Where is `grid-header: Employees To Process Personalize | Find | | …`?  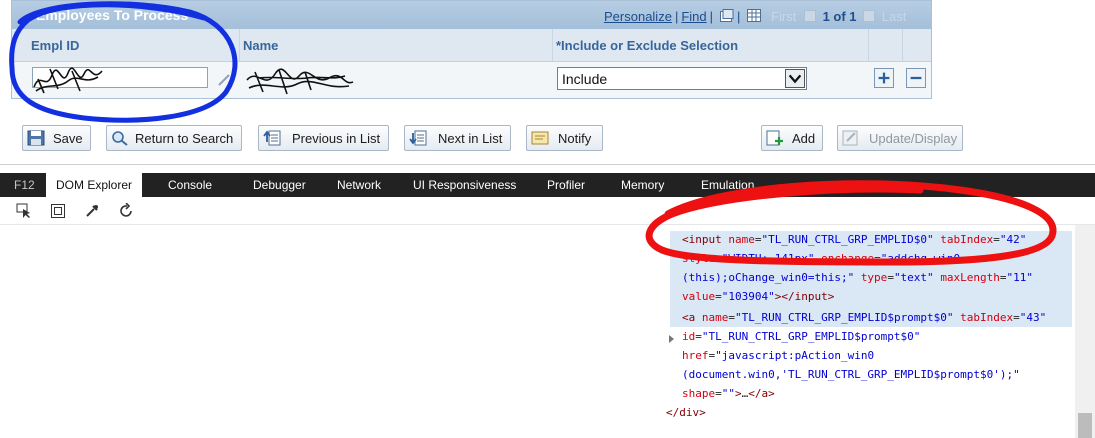
grid-header: Employees To Process Personalize | Find | | … is located at coordinates (471, 15).